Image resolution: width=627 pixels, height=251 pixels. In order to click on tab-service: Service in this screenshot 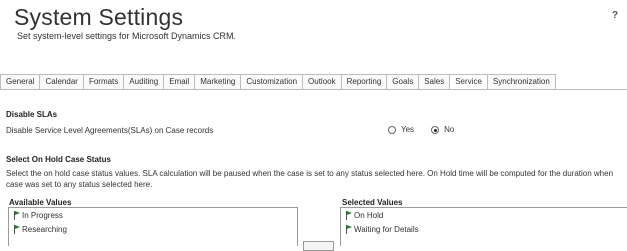, I will do `click(469, 81)`.